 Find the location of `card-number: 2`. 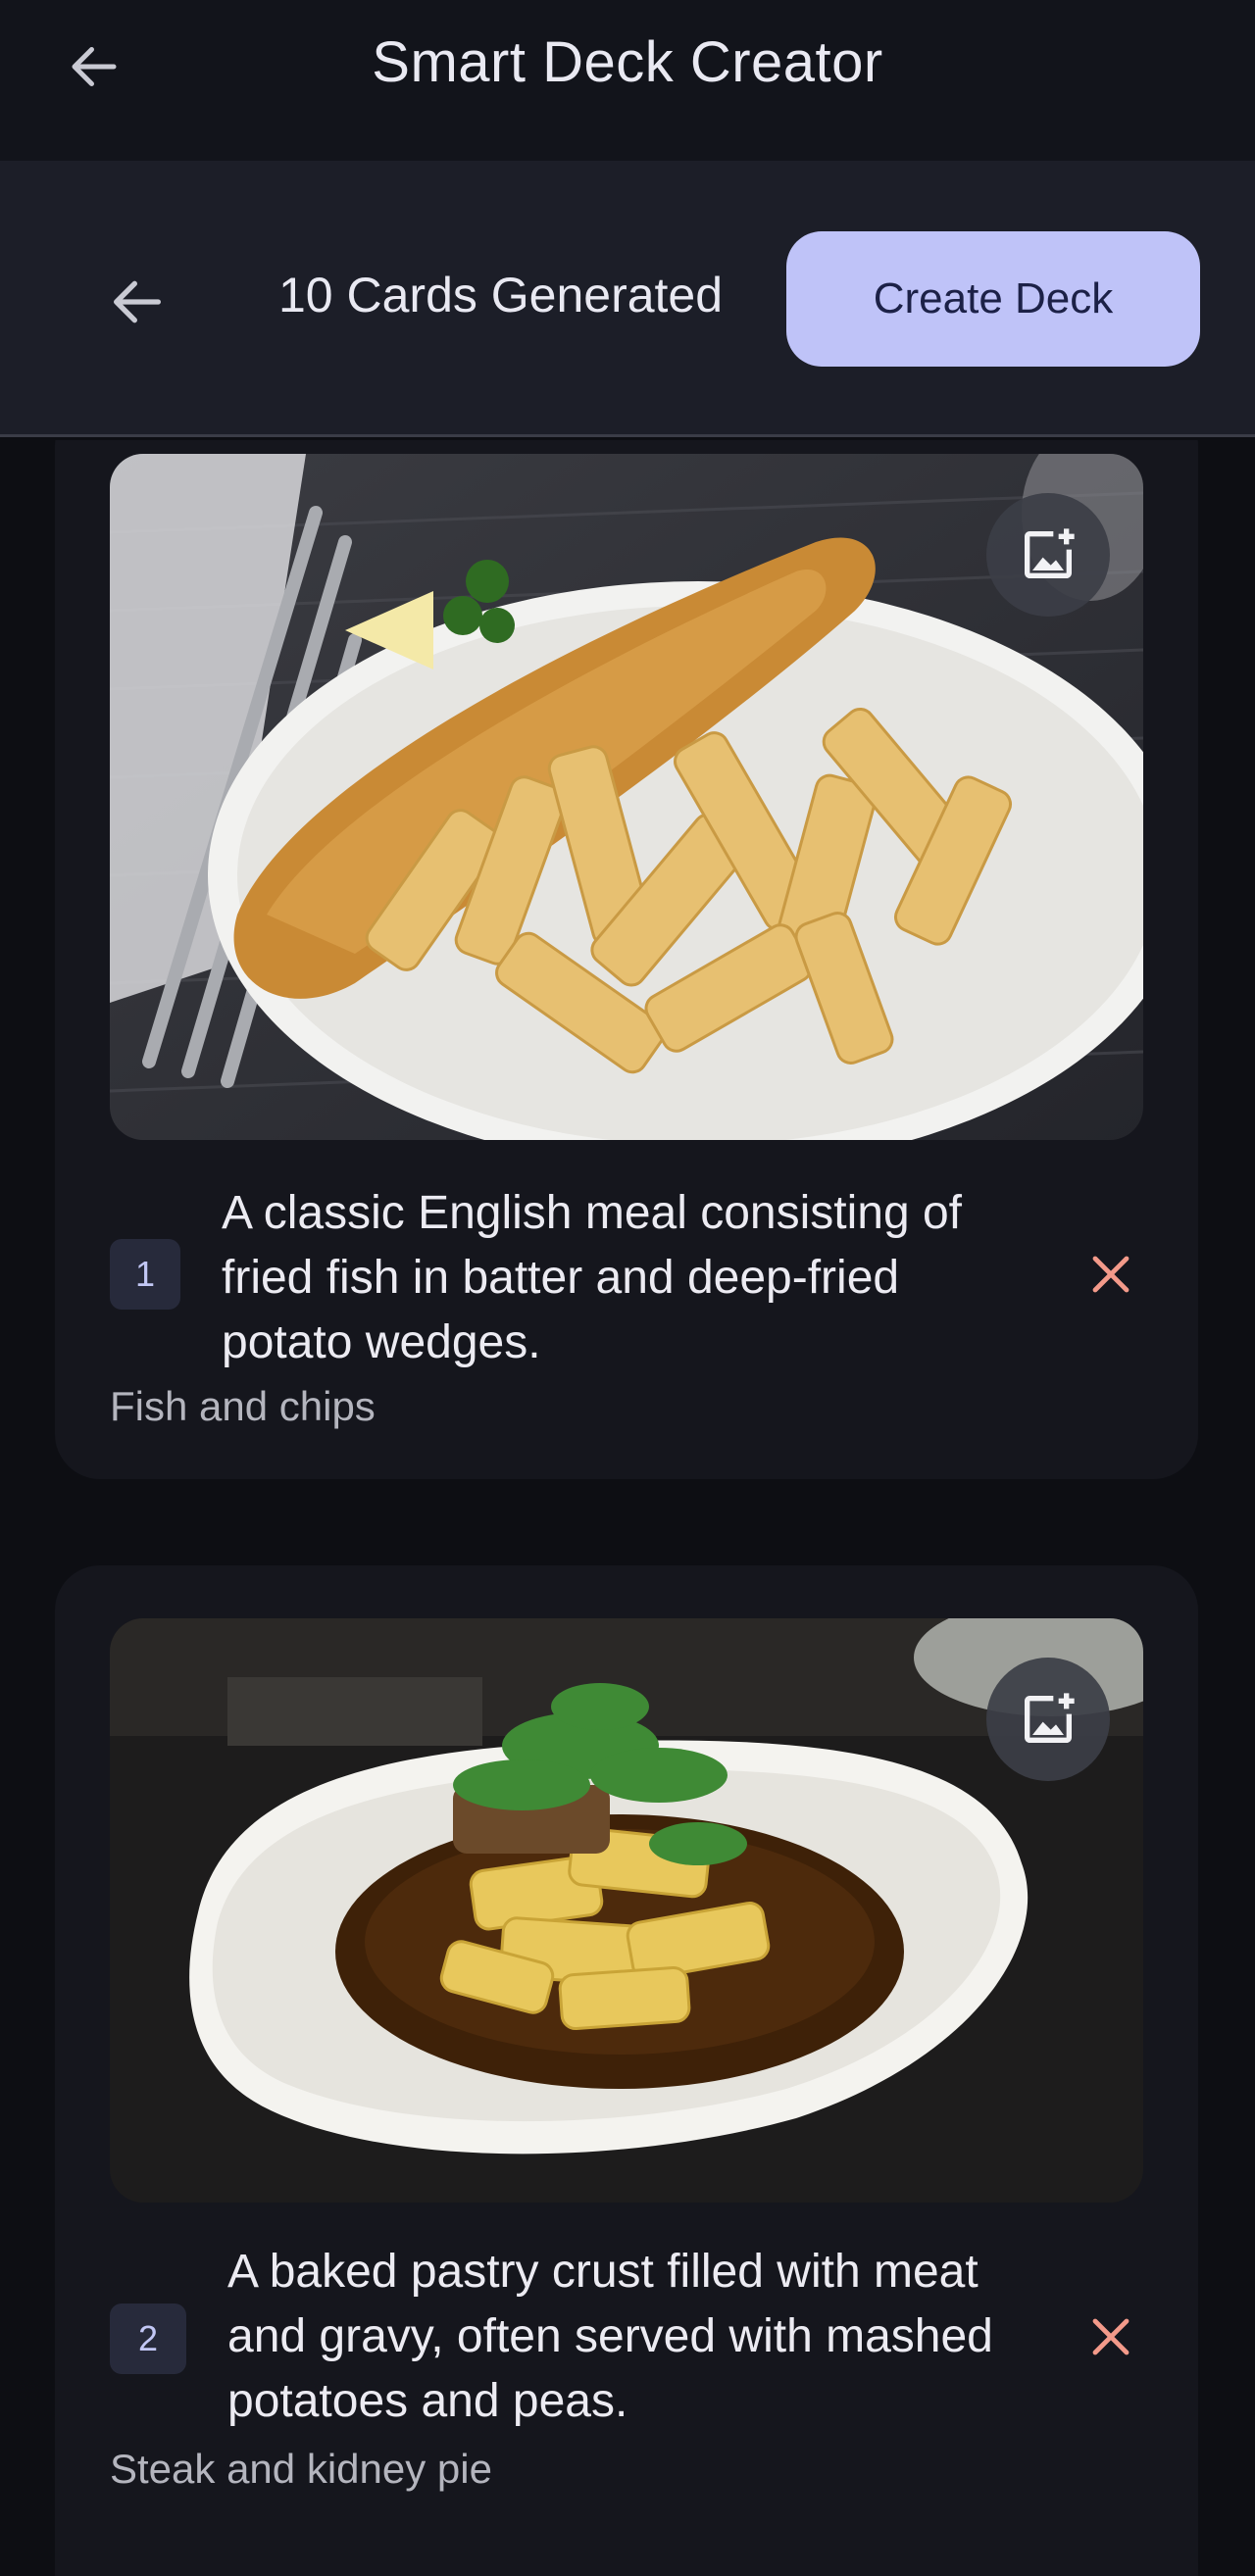

card-number: 2 is located at coordinates (148, 2339).